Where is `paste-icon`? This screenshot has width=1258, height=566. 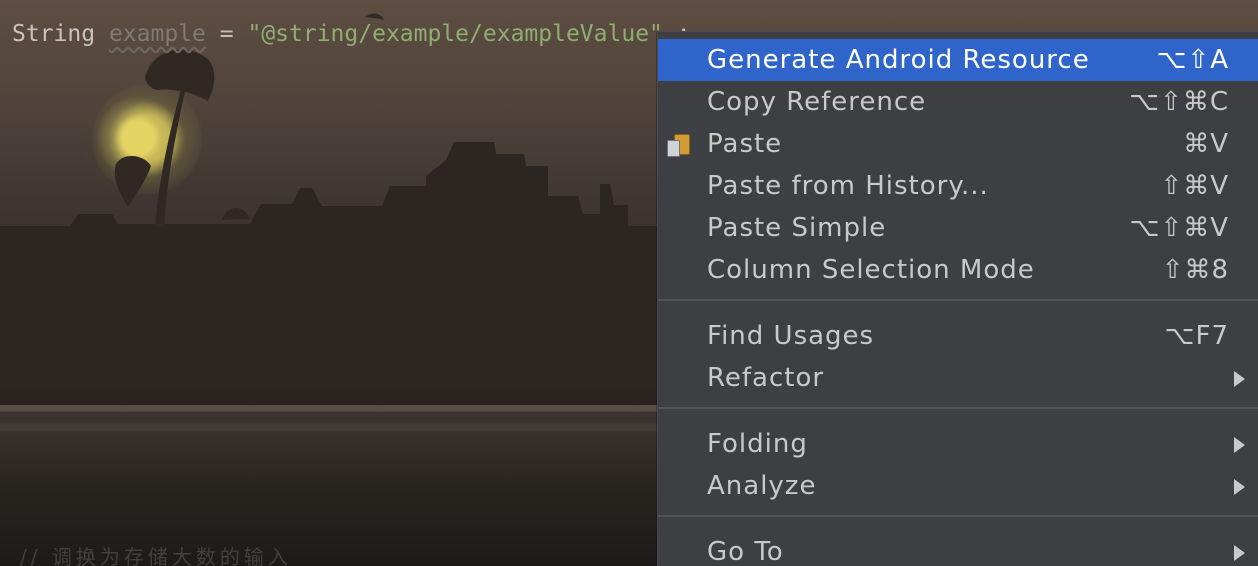 paste-icon is located at coordinates (678, 145).